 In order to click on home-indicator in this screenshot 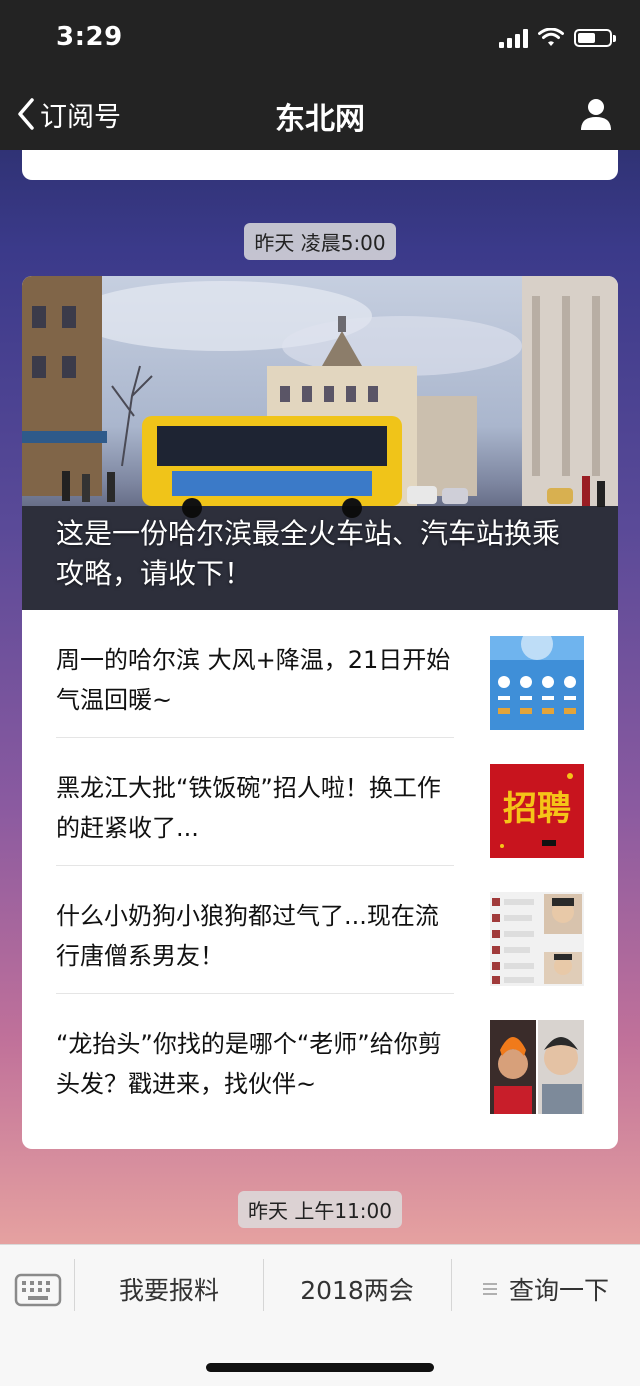, I will do `click(320, 1367)`.